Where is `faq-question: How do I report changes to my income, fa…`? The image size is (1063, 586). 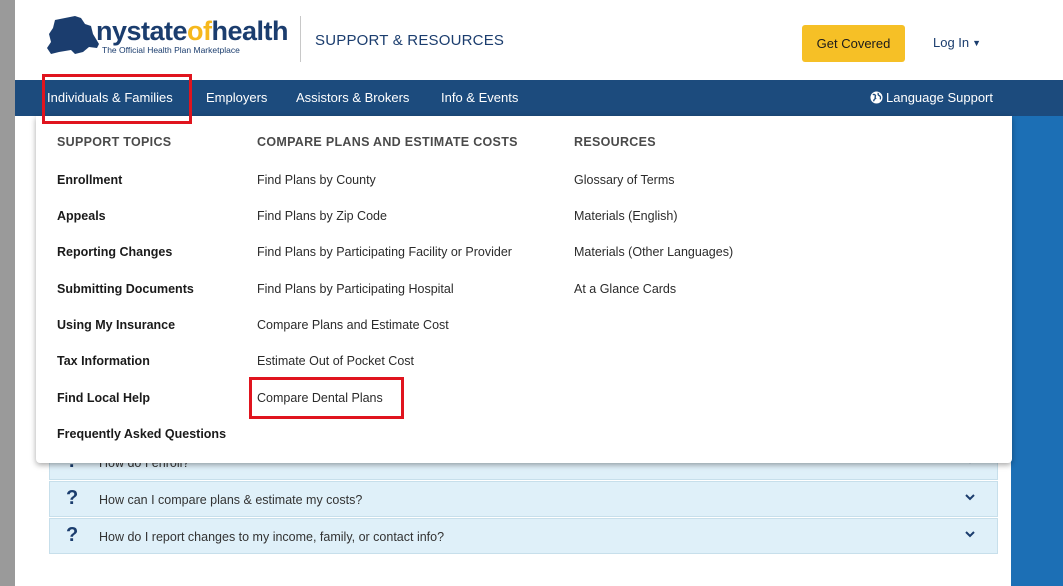 faq-question: How do I report changes to my income, fa… is located at coordinates (272, 537).